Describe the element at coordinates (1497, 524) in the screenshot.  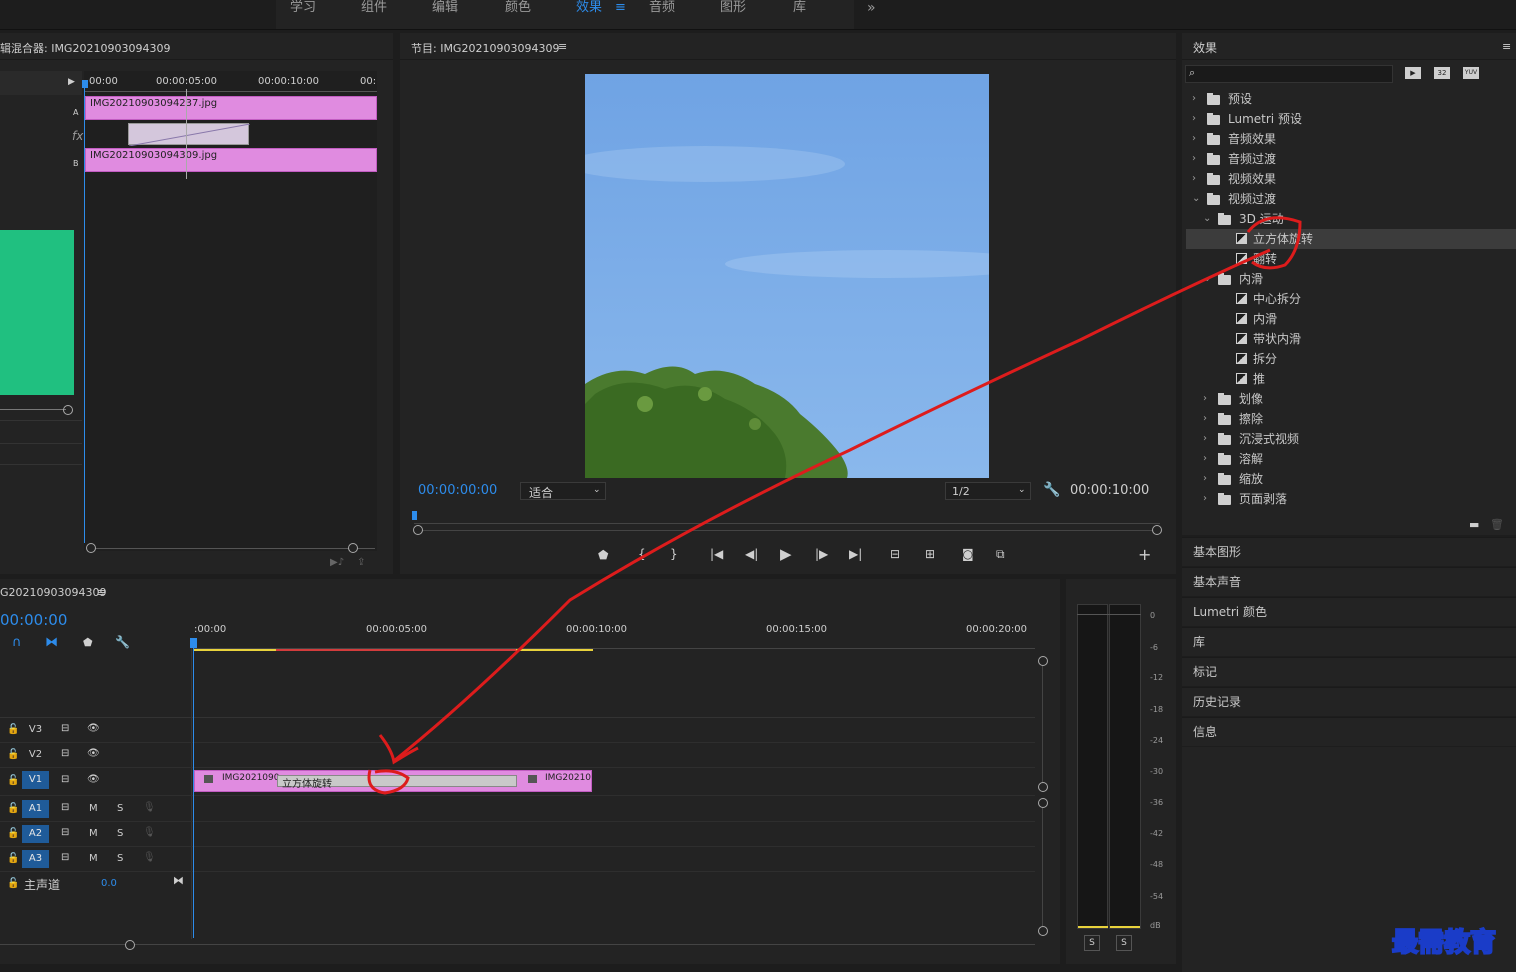
I see `trash-icon: 🗑` at that location.